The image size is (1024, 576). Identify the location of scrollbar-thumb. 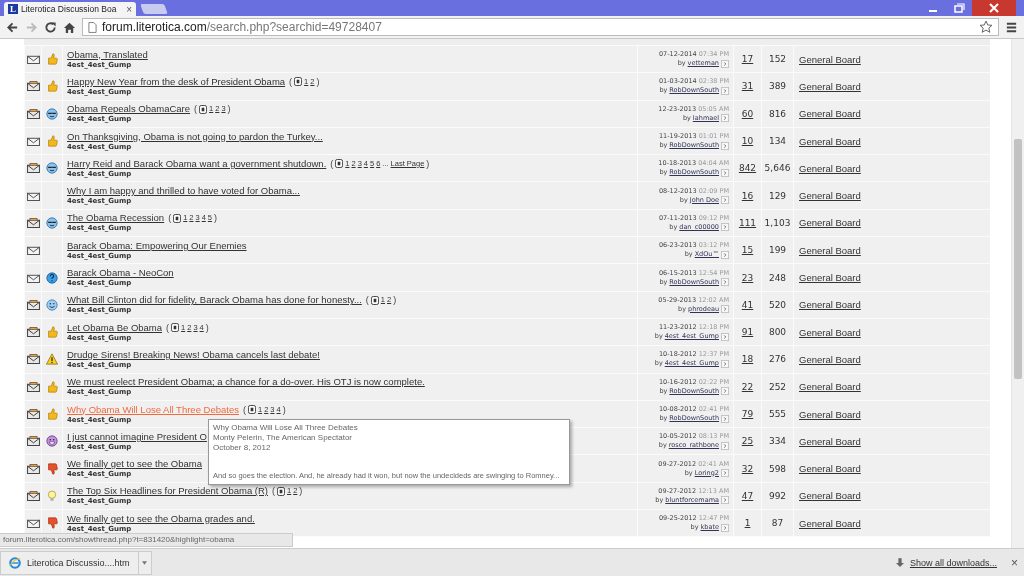
(1018, 259).